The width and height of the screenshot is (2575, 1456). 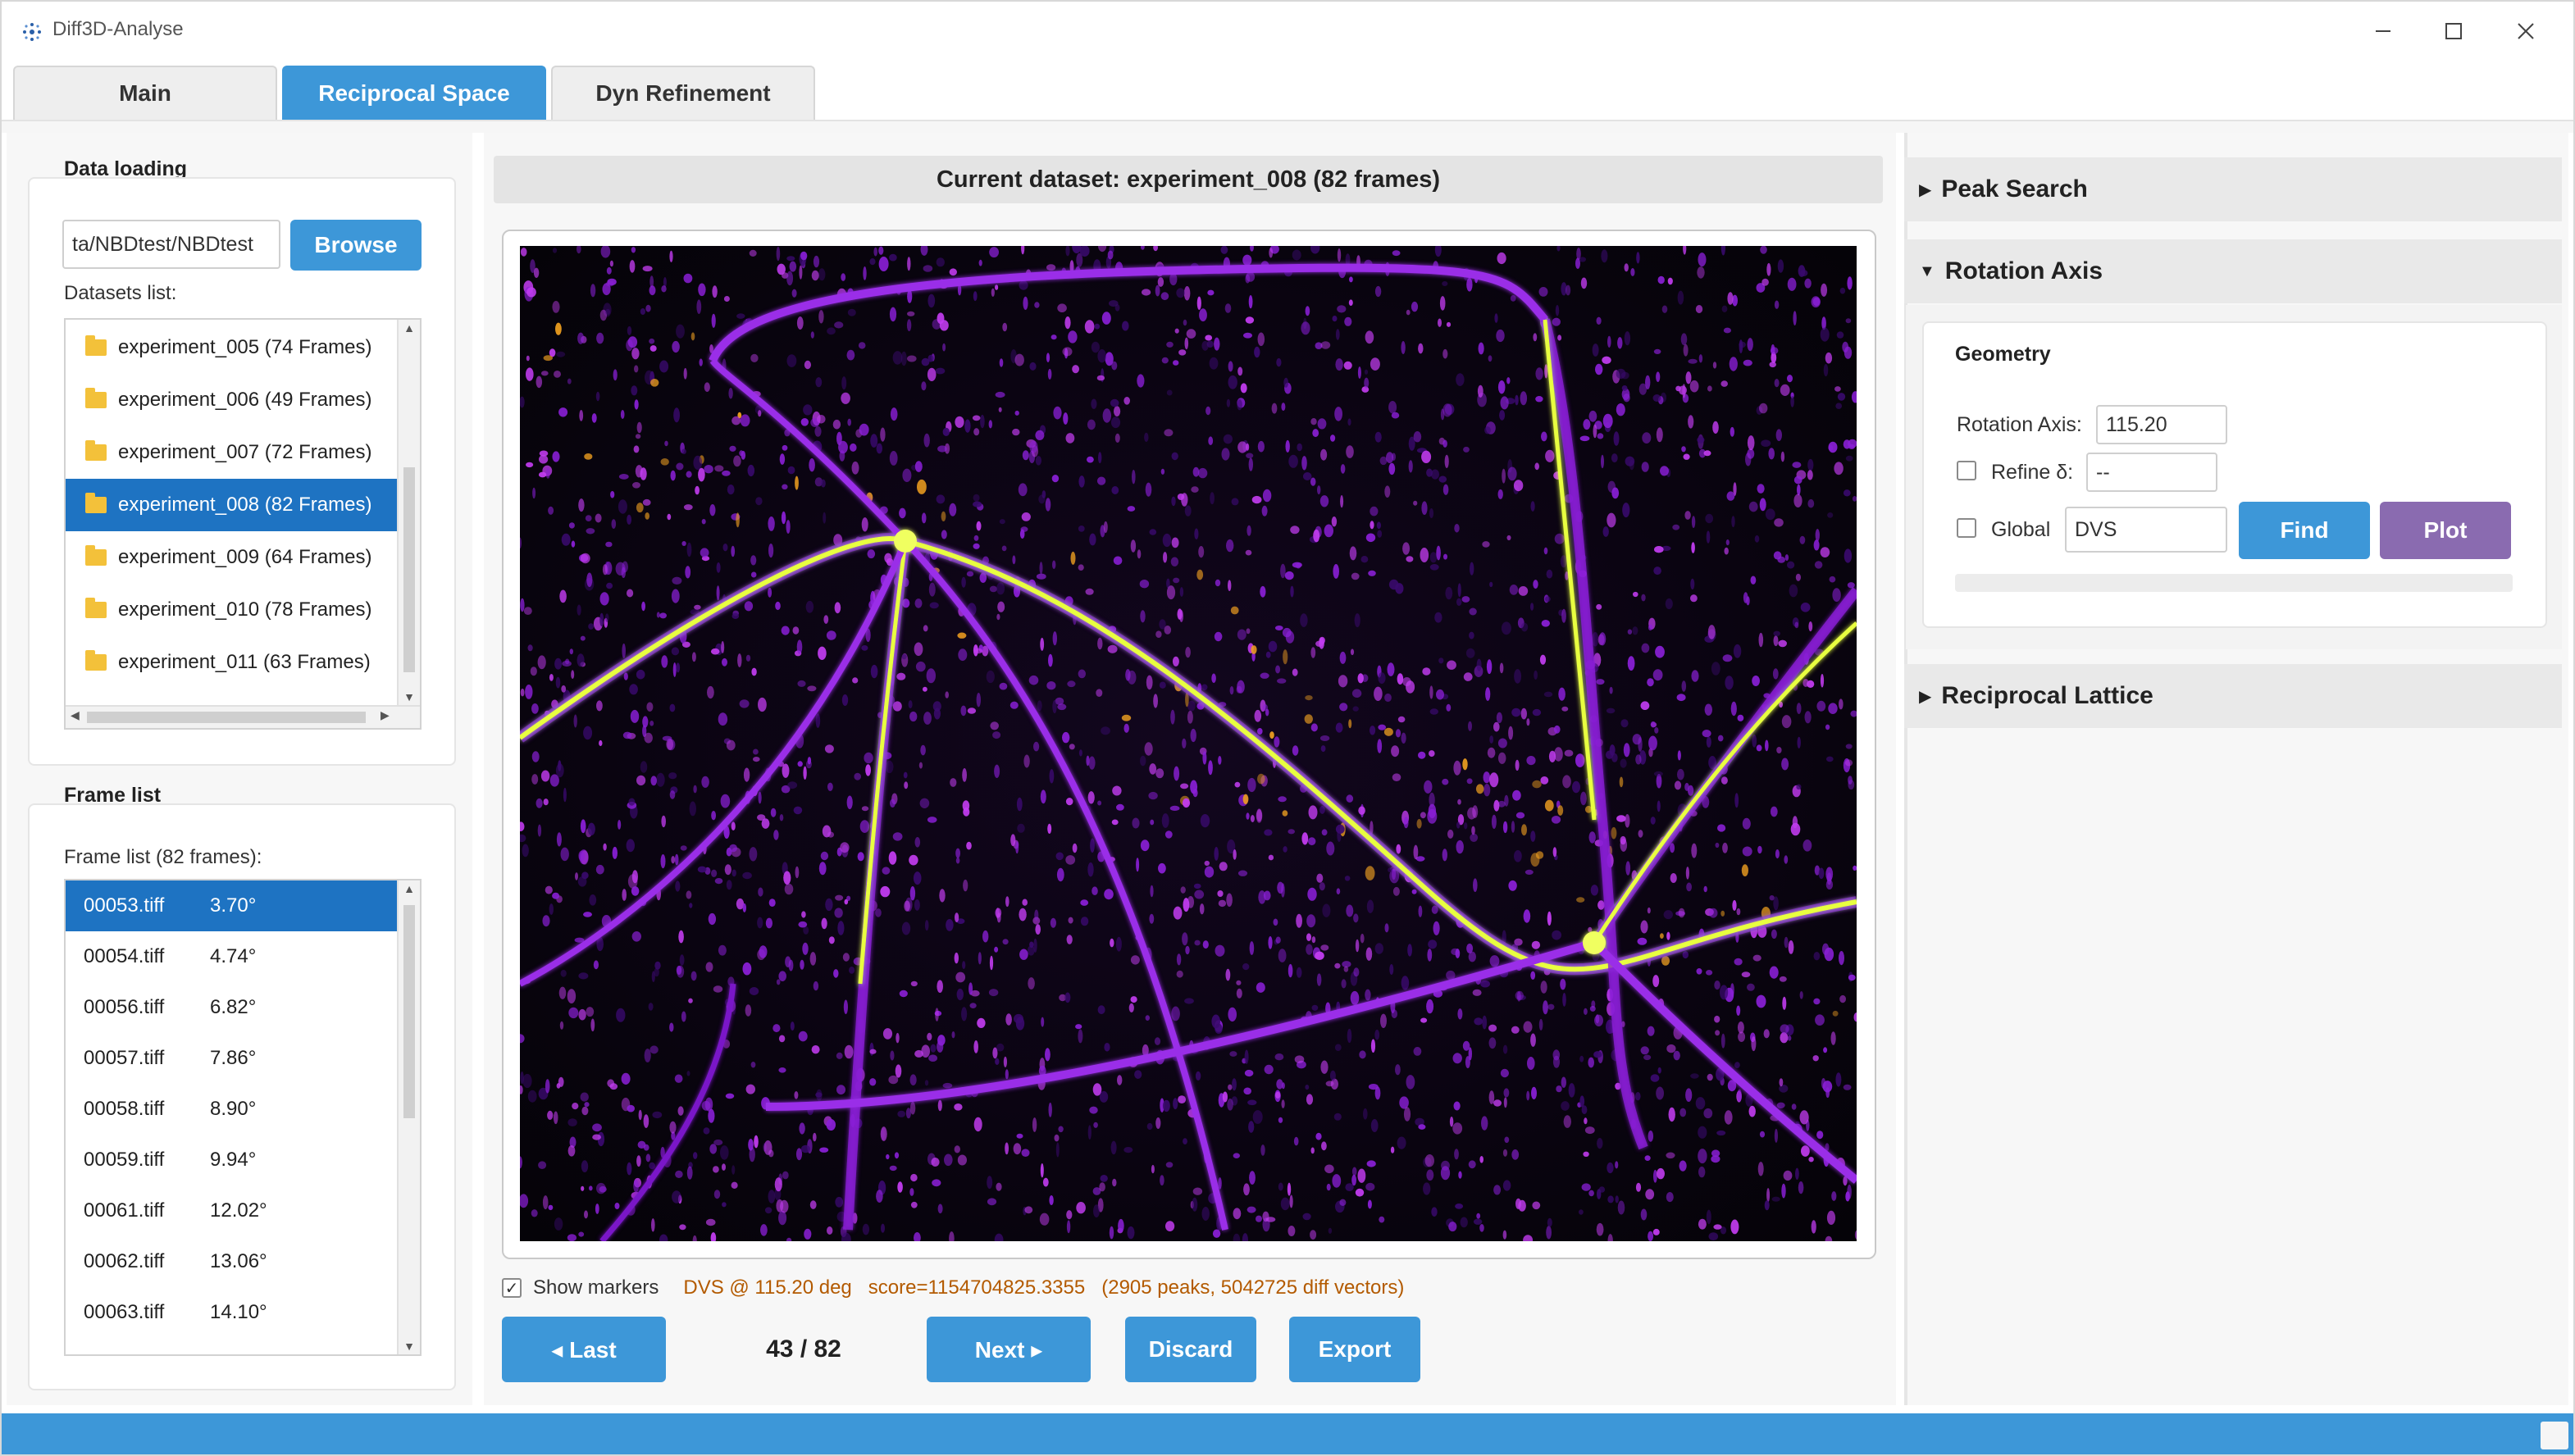 What do you see at coordinates (232, 1109) in the screenshot?
I see `table-row: 00058.tiff 8.90°` at bounding box center [232, 1109].